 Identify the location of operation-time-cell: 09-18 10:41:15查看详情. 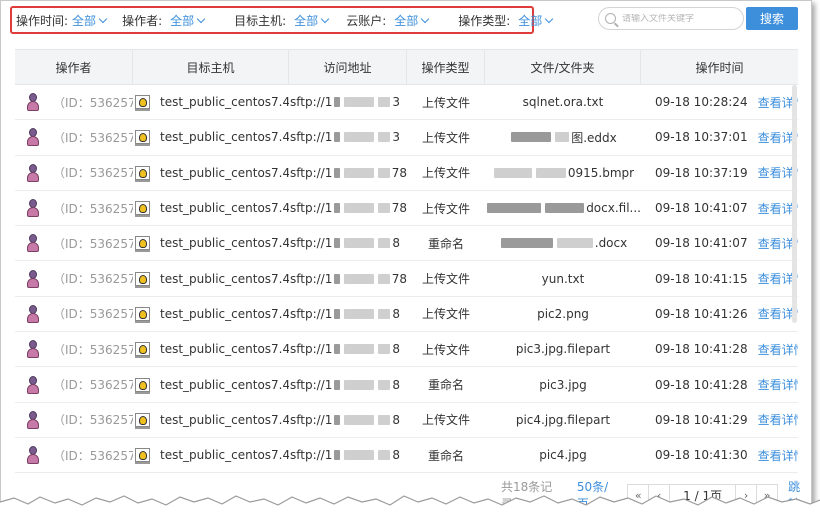
(719, 278).